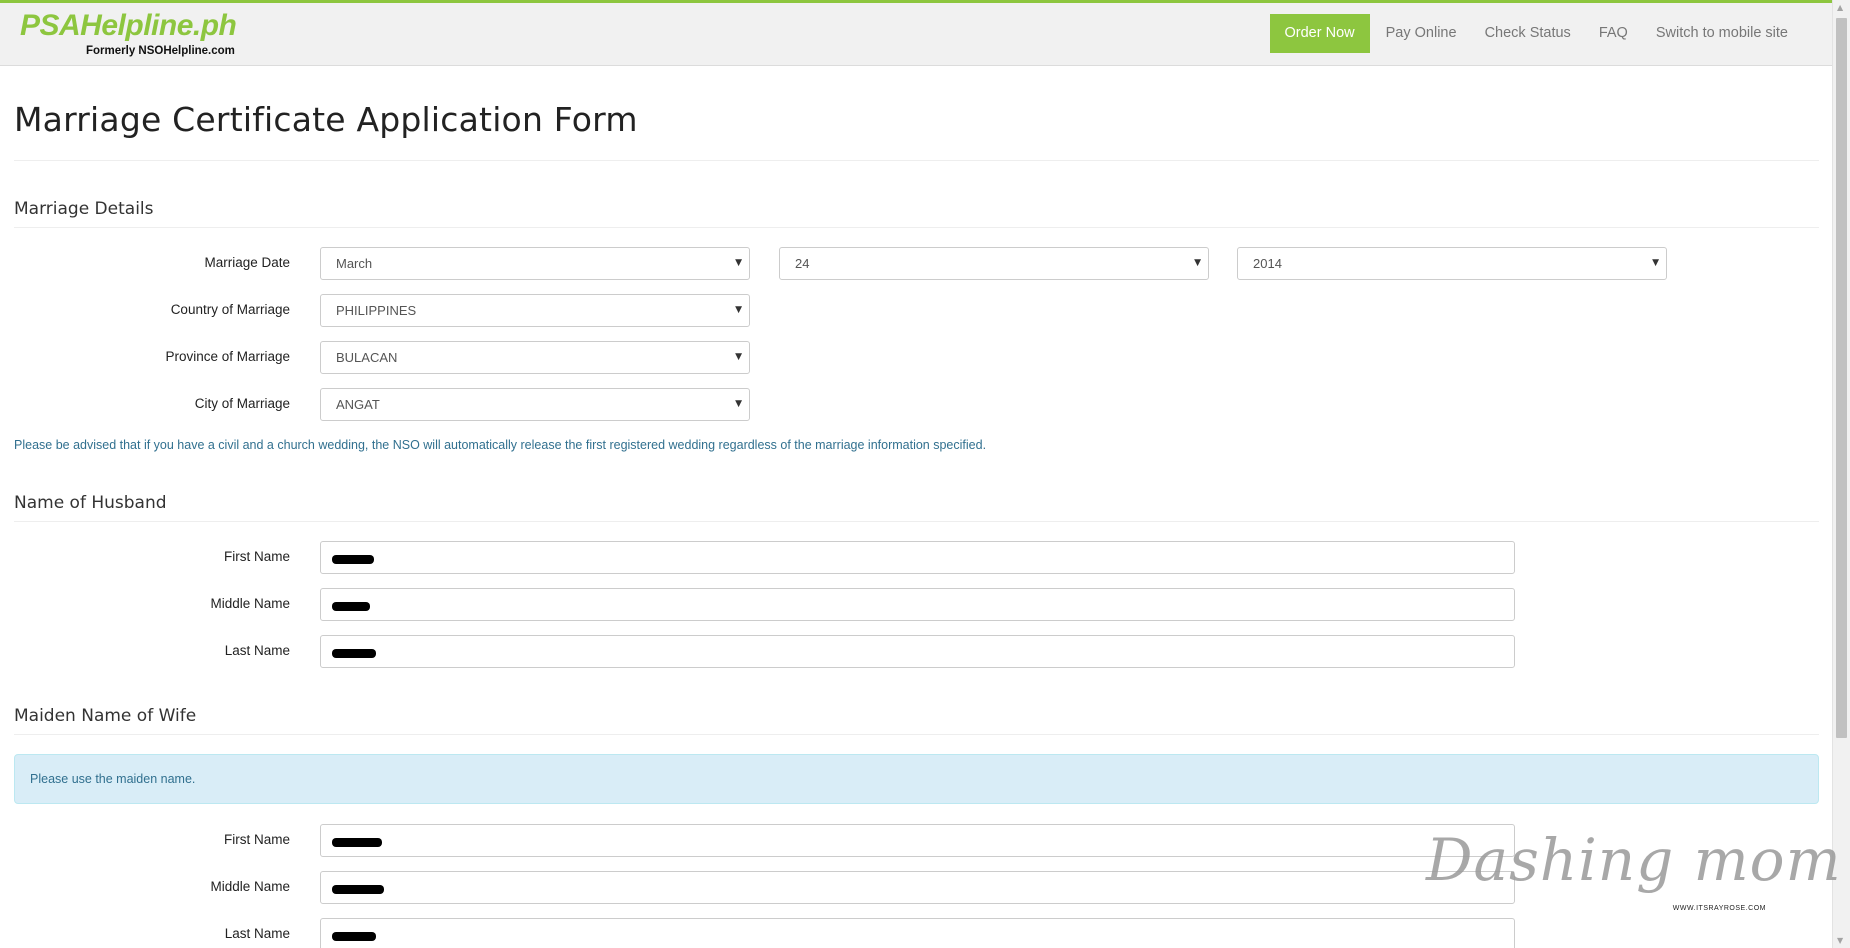 The image size is (1850, 948). Describe the element at coordinates (917, 933) in the screenshot. I see `wife-last-name-input` at that location.